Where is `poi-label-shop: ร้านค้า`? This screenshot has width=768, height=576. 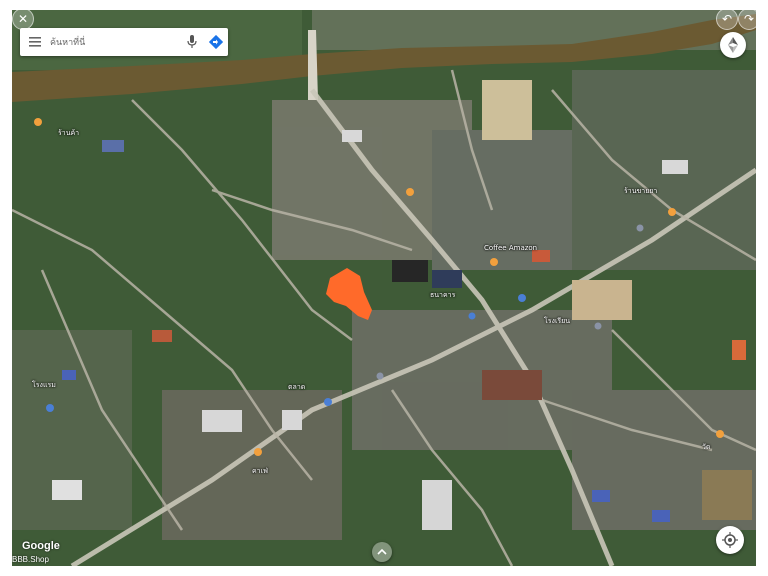 poi-label-shop: ร้านค้า is located at coordinates (69, 133).